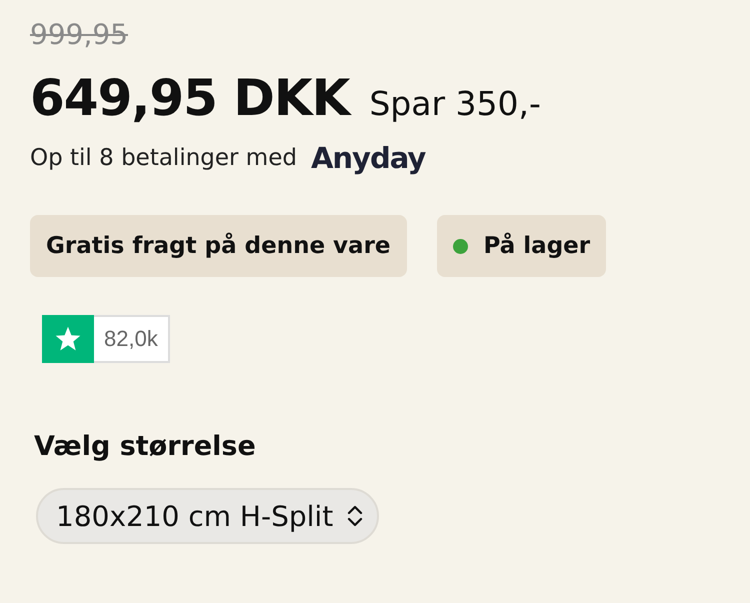  Describe the element at coordinates (368, 158) in the screenshot. I see `payment-provider-logo: Anyday` at that location.